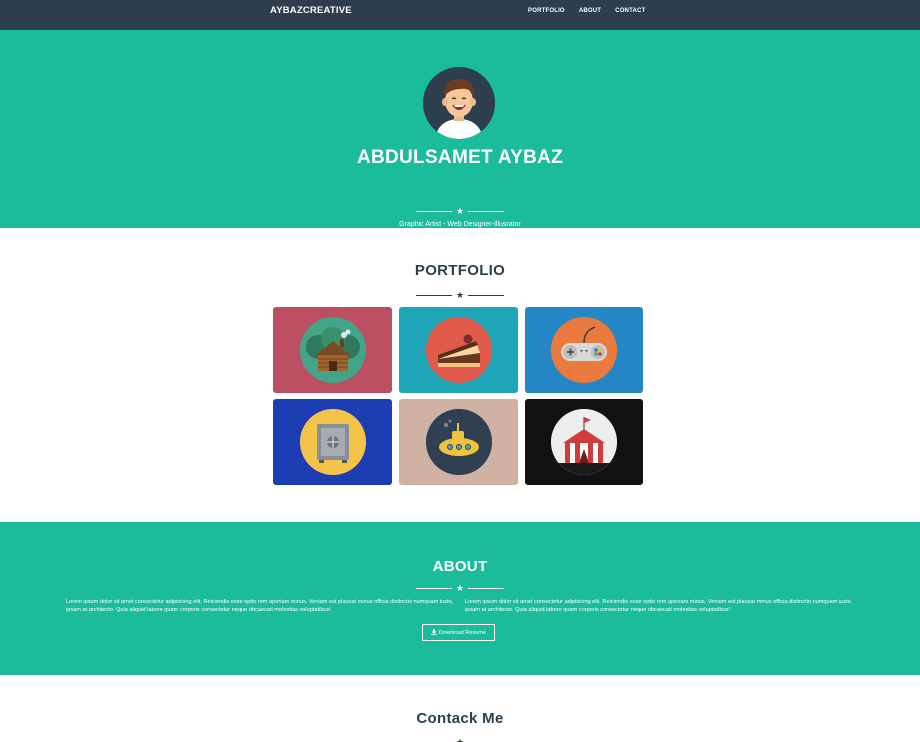 This screenshot has width=920, height=742. Describe the element at coordinates (590, 11) in the screenshot. I see `nav-link-about: ABOUT` at that location.